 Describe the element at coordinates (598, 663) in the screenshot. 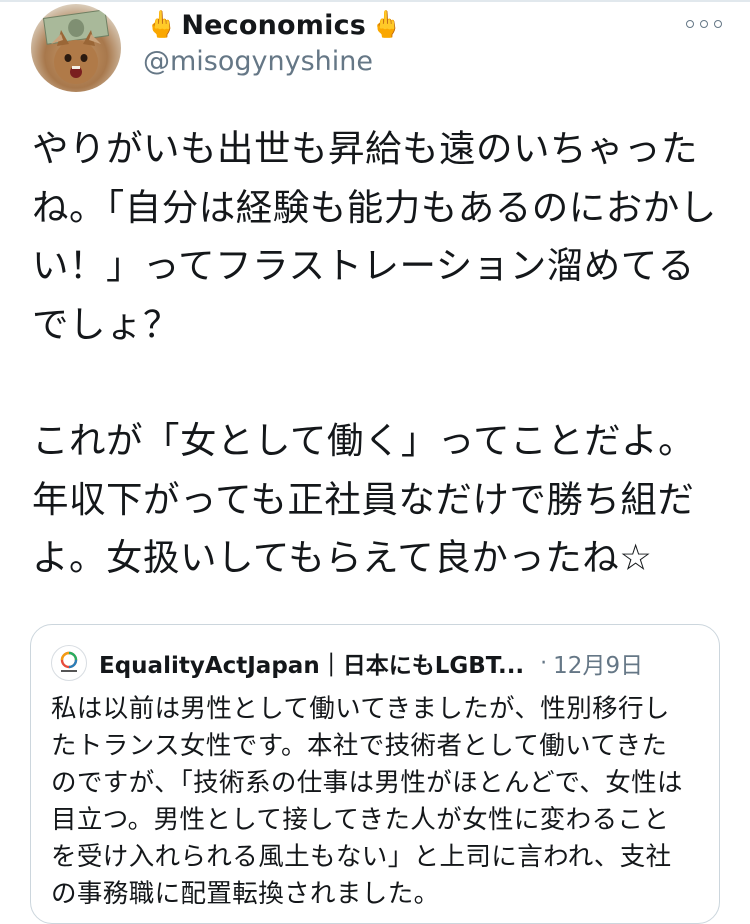

I see `quoted-date: 12月9日` at that location.